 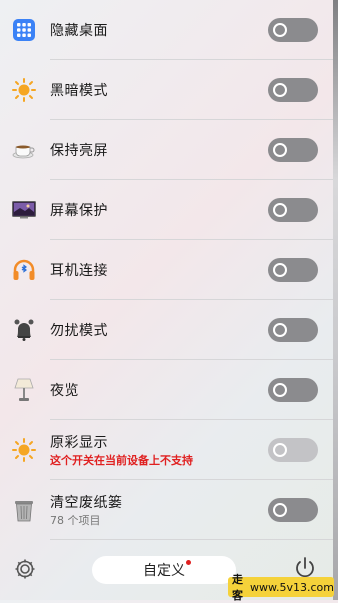 I want to click on empty-trash-toggle, so click(x=293, y=510).